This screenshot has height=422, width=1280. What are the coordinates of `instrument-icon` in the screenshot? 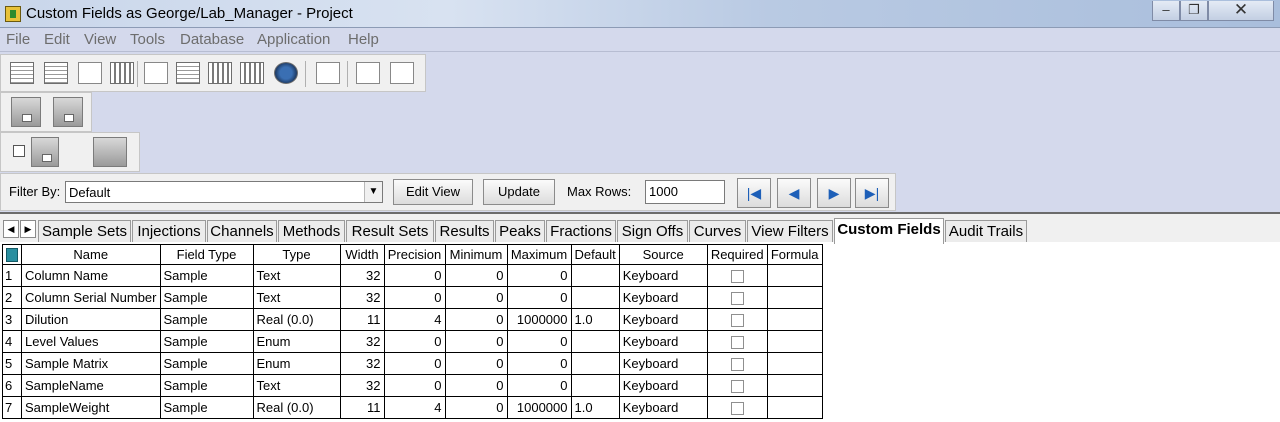 It's located at (220, 73).